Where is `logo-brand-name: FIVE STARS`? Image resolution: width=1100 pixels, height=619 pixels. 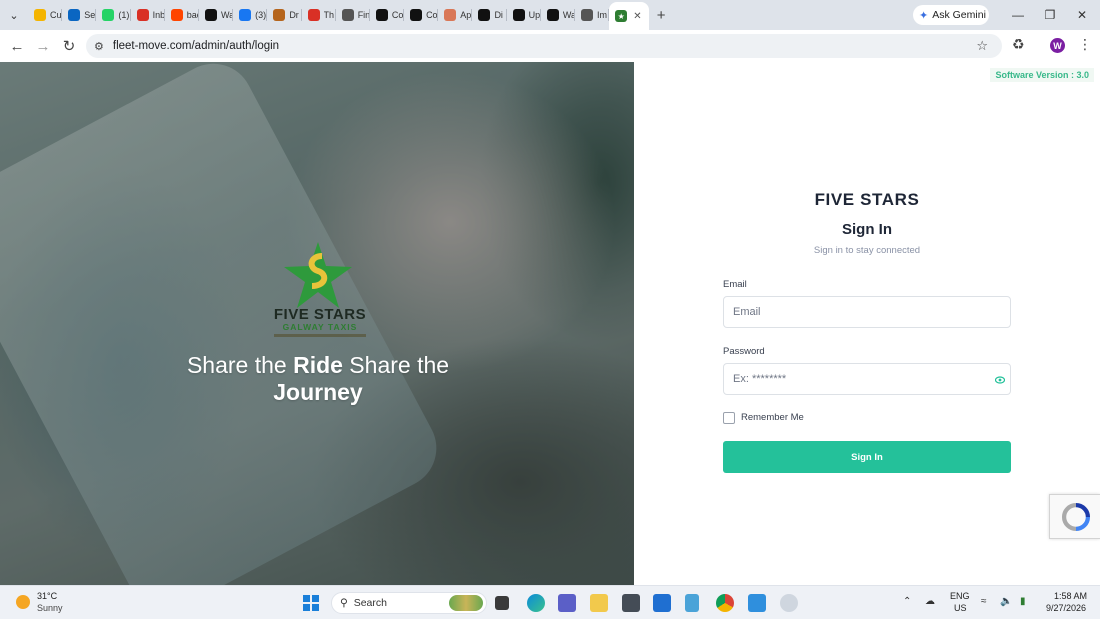 logo-brand-name: FIVE STARS is located at coordinates (320, 314).